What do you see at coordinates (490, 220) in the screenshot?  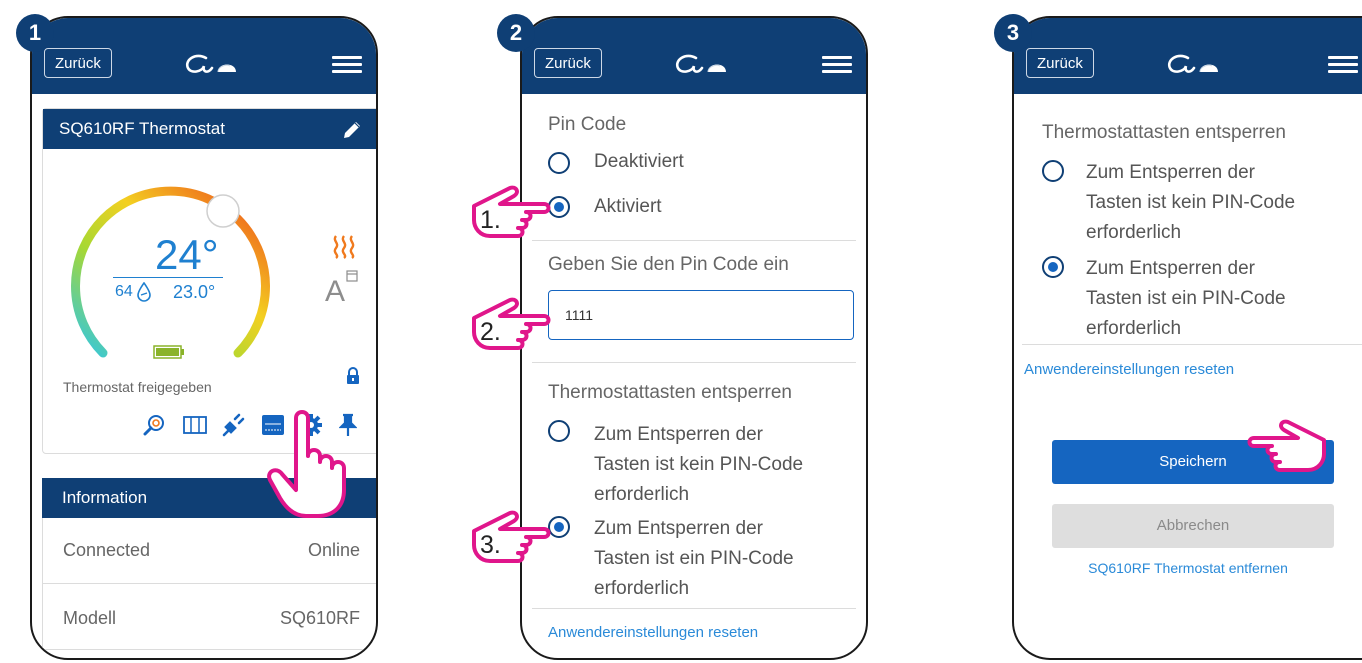 I see `step-hand-label: 1.` at bounding box center [490, 220].